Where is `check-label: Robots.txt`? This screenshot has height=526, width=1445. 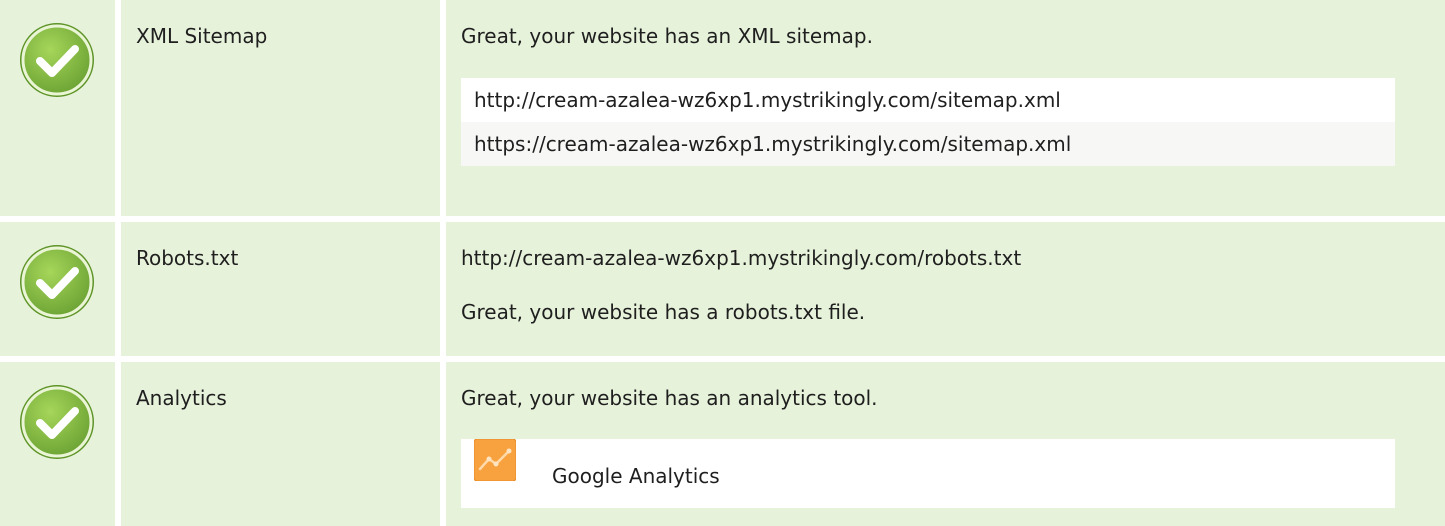 check-label: Robots.txt is located at coordinates (280, 289).